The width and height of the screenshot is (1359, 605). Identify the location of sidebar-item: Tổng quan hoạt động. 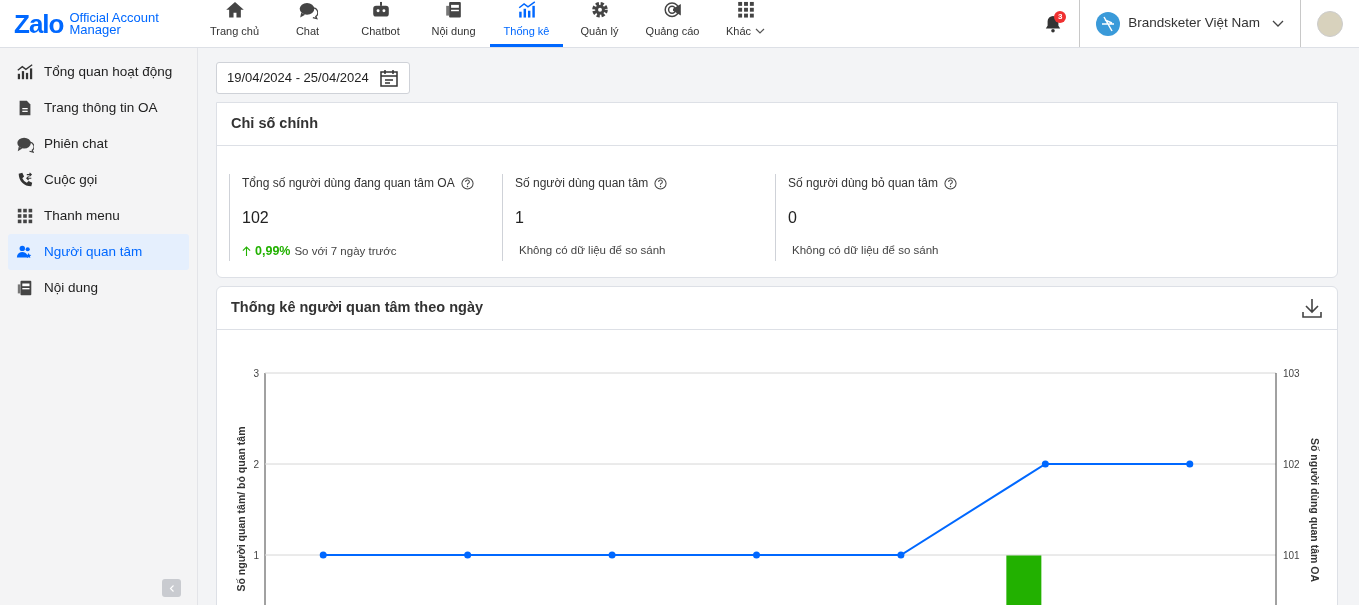
(98, 72).